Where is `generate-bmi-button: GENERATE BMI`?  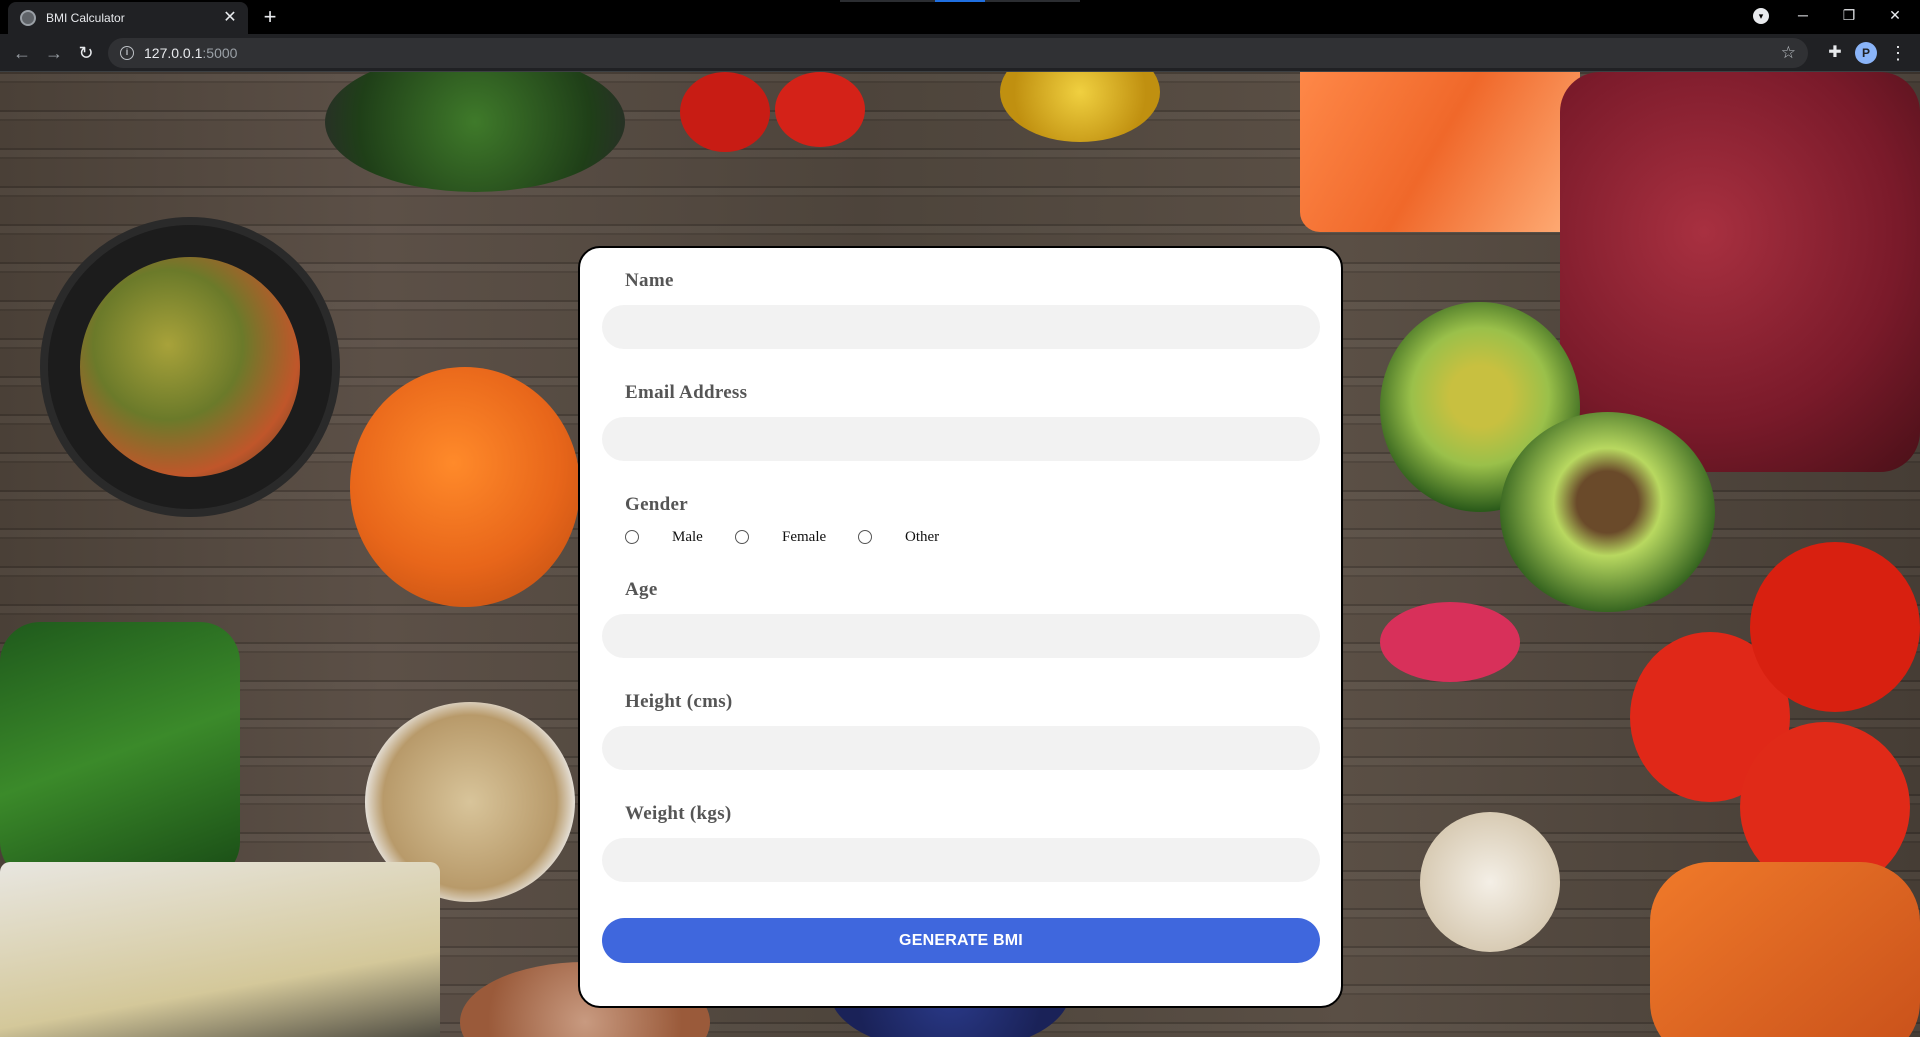 generate-bmi-button: GENERATE BMI is located at coordinates (961, 940).